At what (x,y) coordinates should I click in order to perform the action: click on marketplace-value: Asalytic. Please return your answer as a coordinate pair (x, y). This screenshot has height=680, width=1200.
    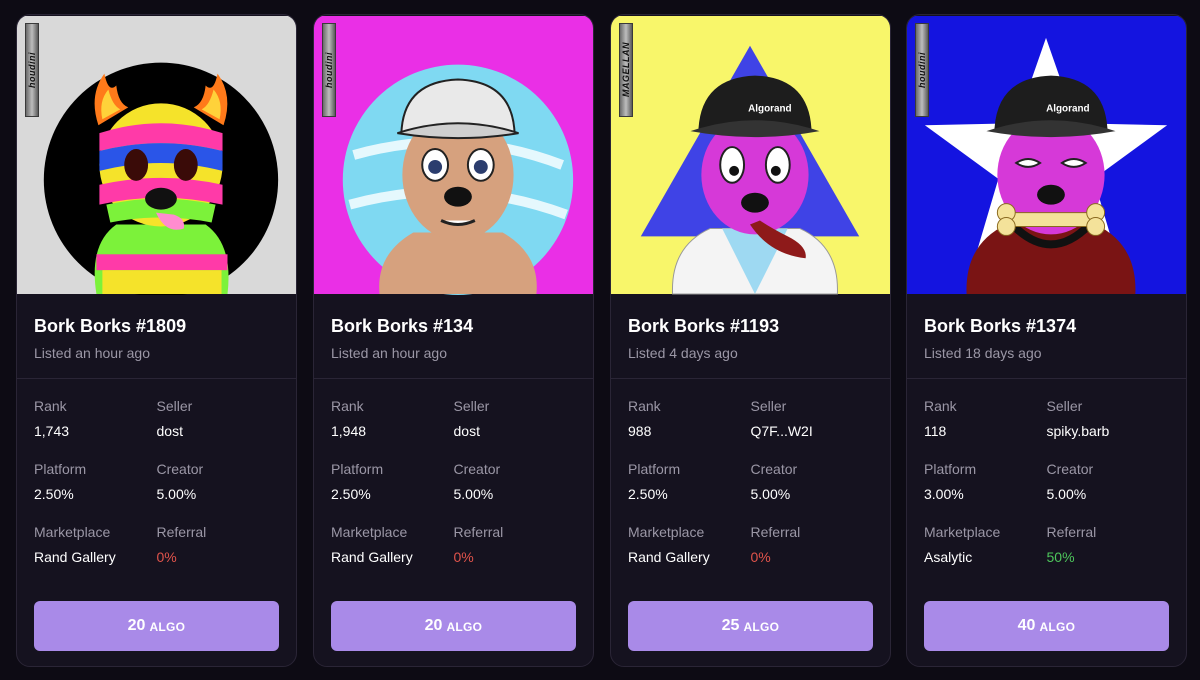
    Looking at the image, I should click on (948, 557).